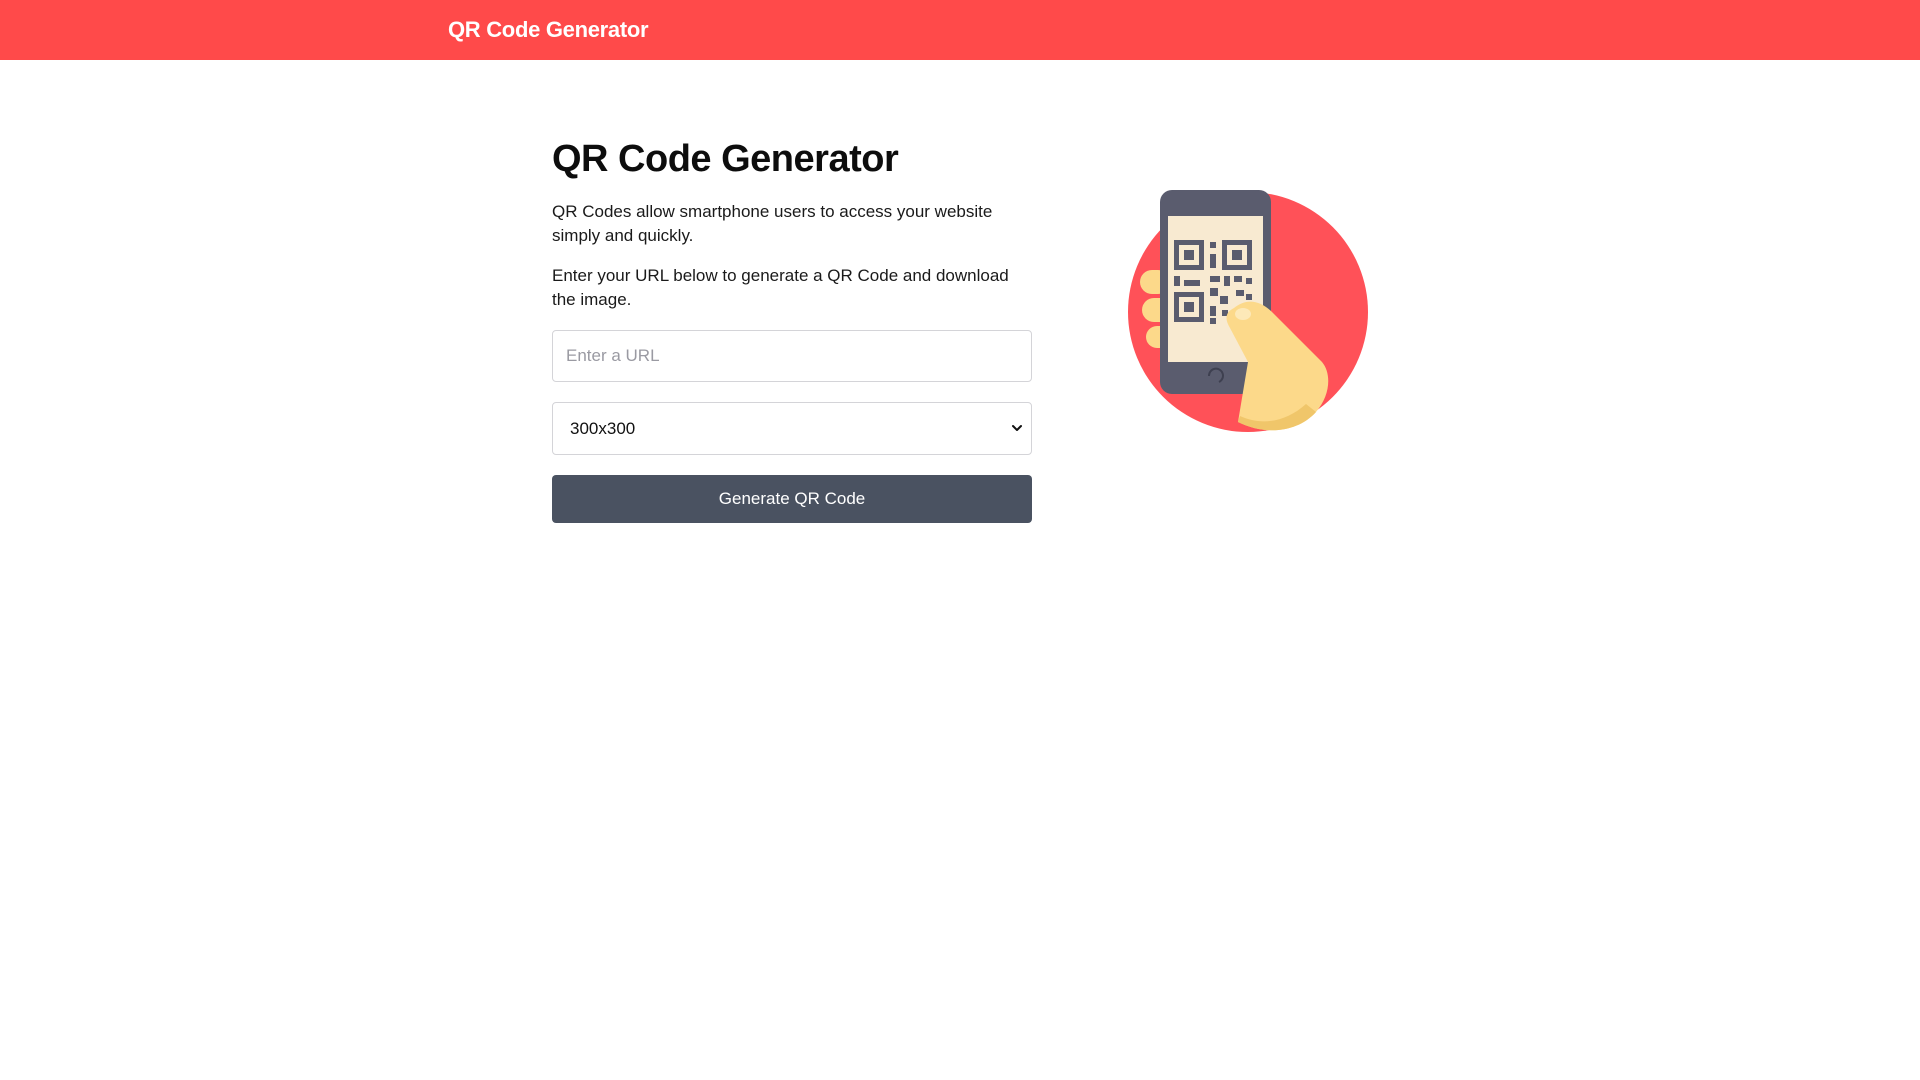 This screenshot has width=1920, height=1080. Describe the element at coordinates (1017, 428) in the screenshot. I see `chevron-down-icon` at that location.